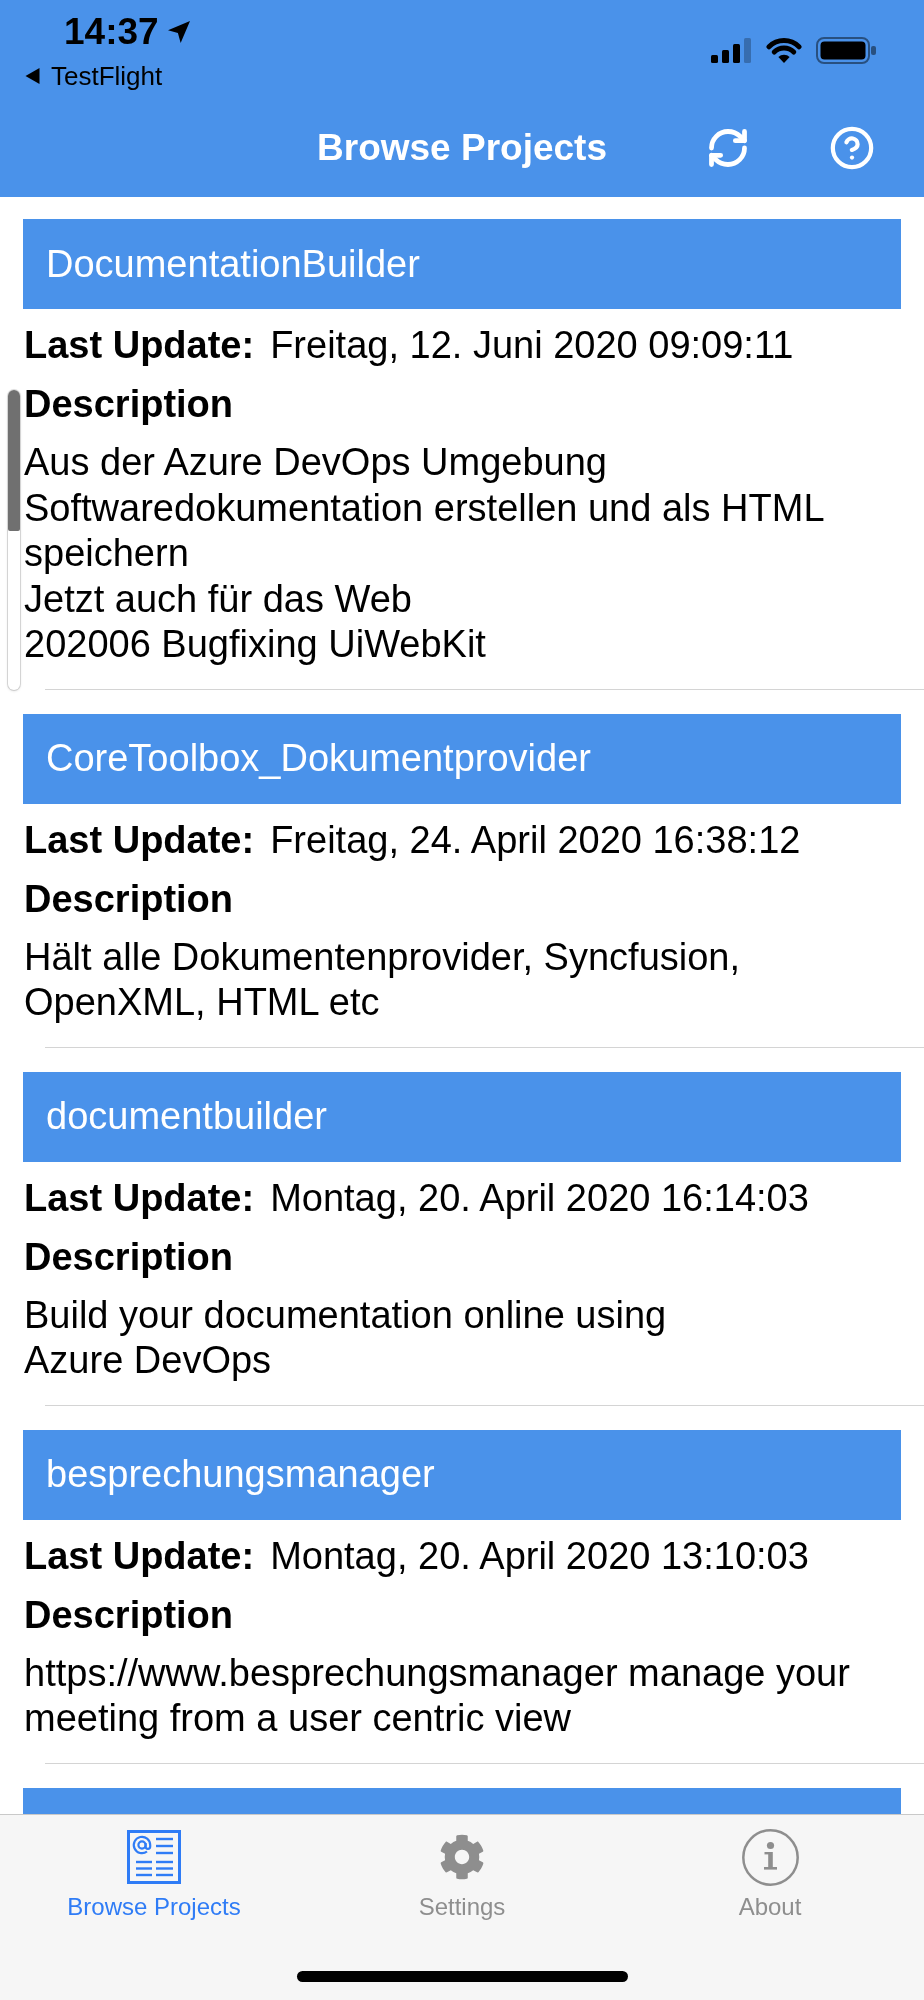 This screenshot has width=924, height=2000. I want to click on project-title-bar: CoreToolbox_Dokumentprovider, so click(462, 758).